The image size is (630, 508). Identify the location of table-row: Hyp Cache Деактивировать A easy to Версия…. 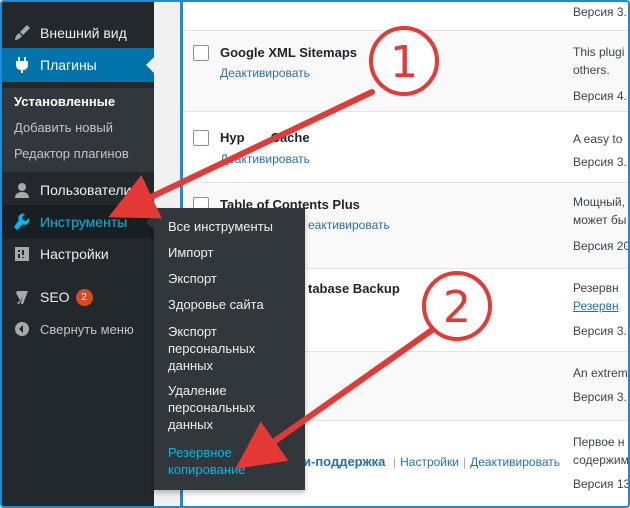
(405, 147).